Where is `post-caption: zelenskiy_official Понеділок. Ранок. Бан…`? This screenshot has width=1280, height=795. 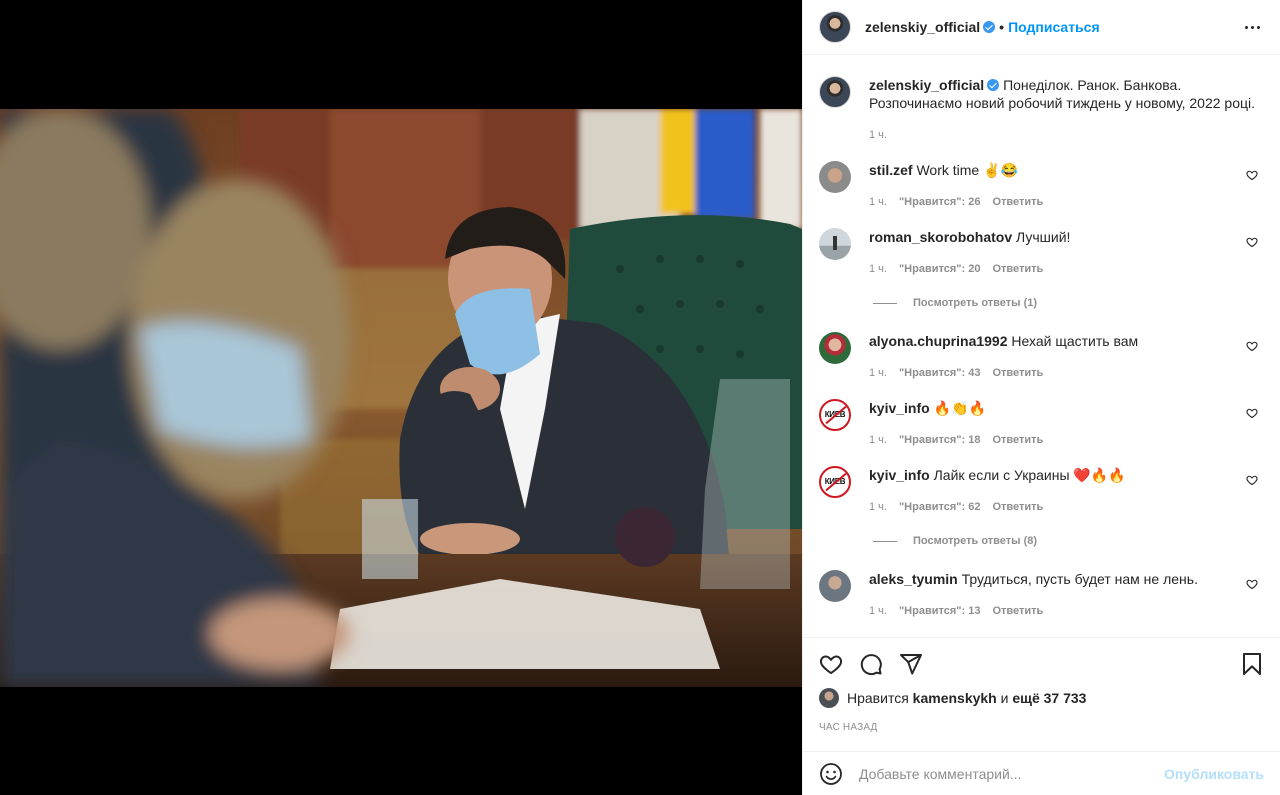
post-caption: zelenskiy_official Понеділок. Ранок. Бан… is located at coordinates (1041, 100).